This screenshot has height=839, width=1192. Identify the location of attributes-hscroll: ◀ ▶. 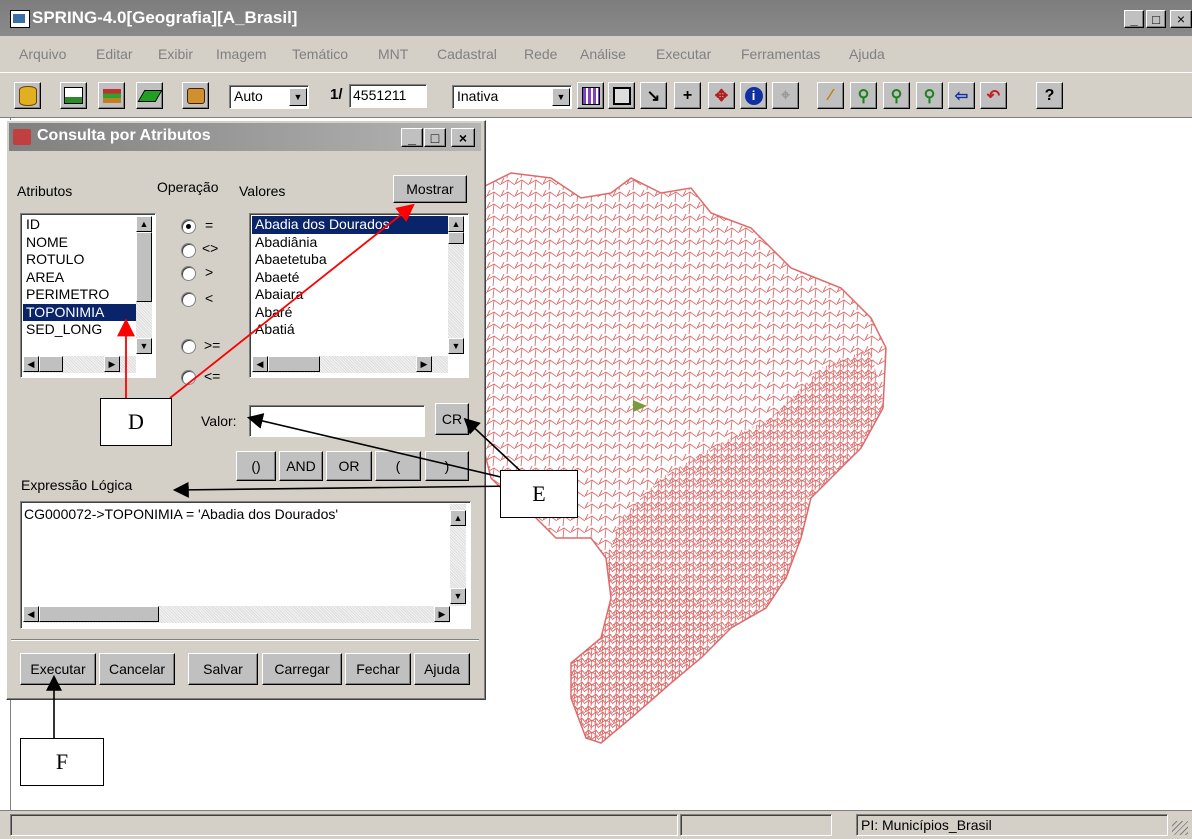
(79, 364).